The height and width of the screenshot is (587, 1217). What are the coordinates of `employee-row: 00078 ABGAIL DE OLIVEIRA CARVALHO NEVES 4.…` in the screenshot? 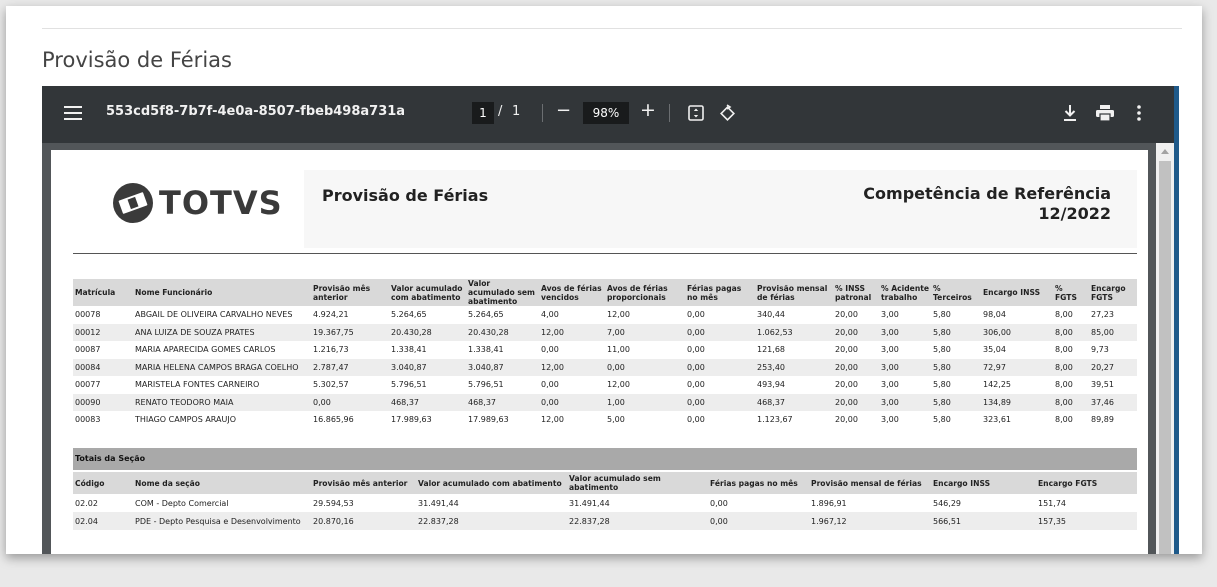 It's located at (605, 315).